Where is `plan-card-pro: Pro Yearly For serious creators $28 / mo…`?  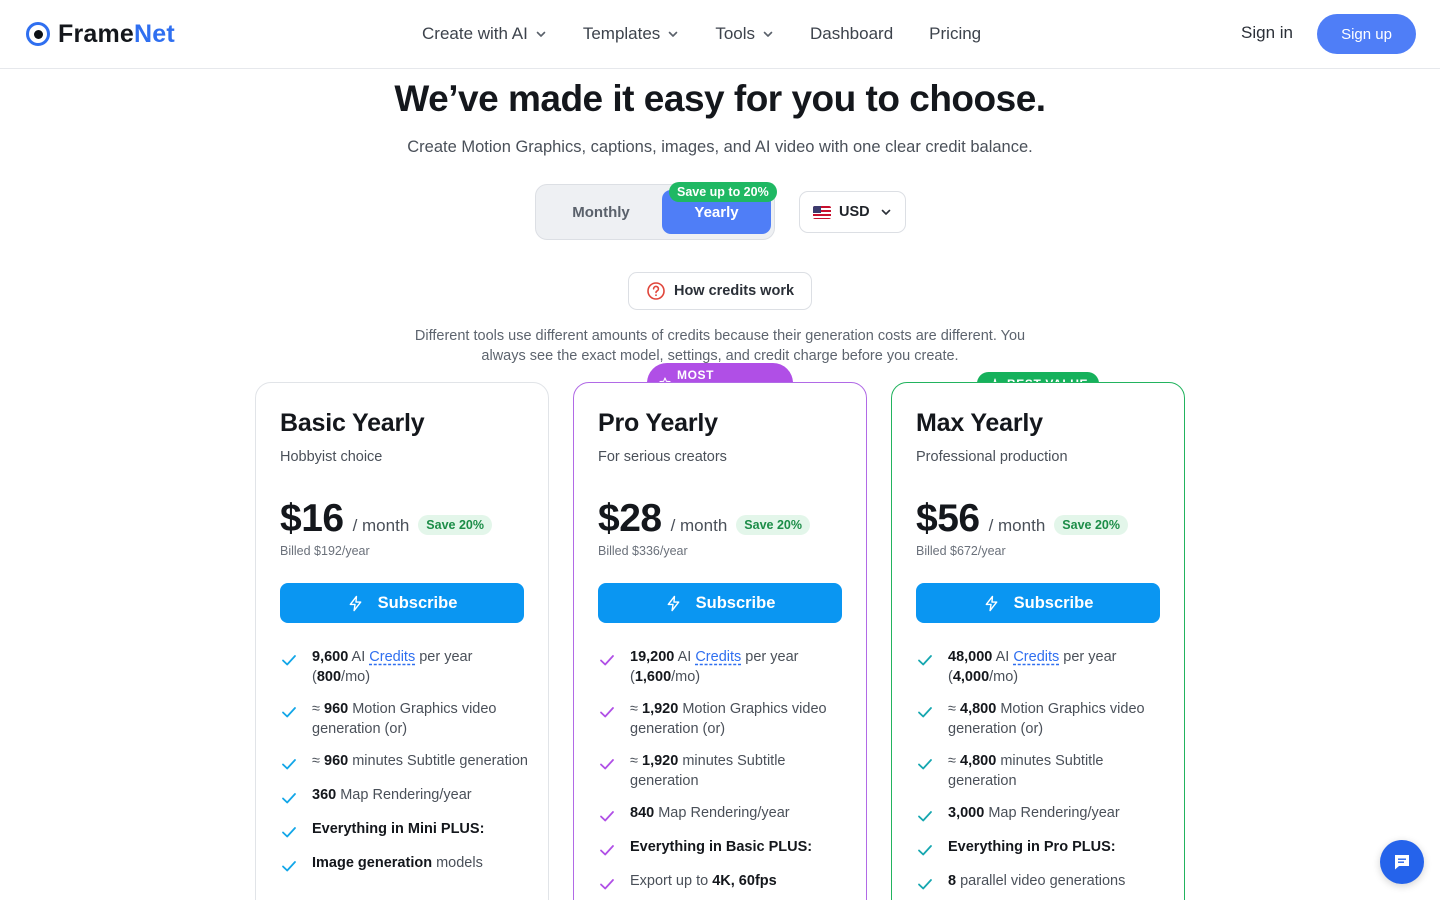
plan-card-pro: Pro Yearly For serious creators $28 / mo… is located at coordinates (720, 641).